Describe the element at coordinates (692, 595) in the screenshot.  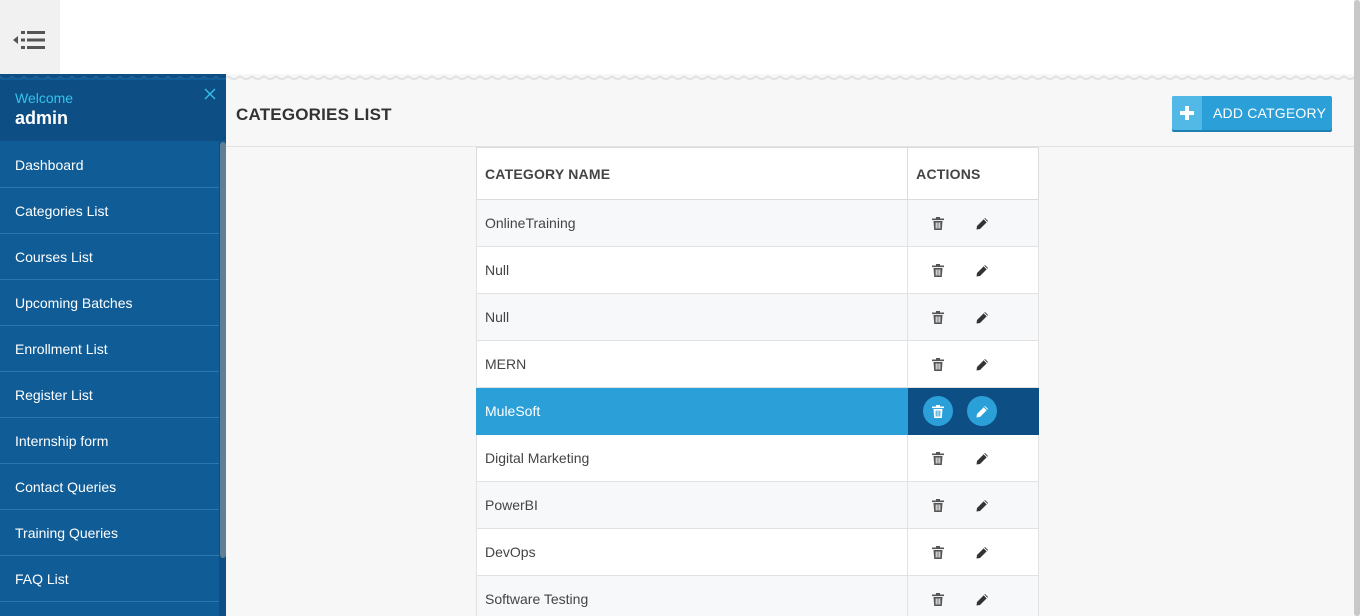
I see `category-name-cell: Software Testing` at that location.